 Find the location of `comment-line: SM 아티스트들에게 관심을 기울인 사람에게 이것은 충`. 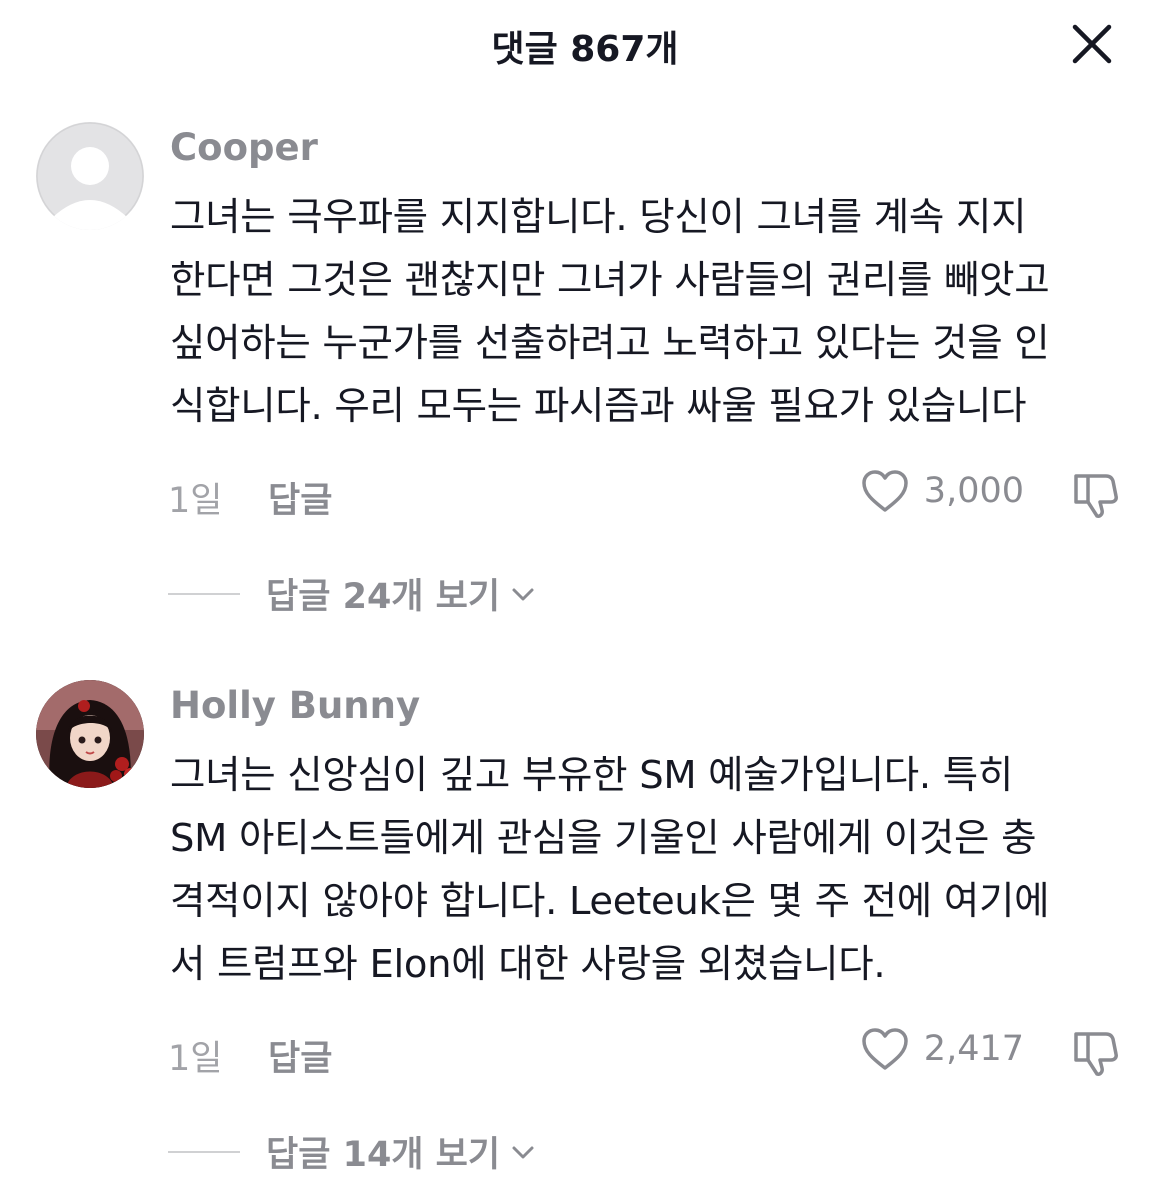

comment-line: SM 아티스트들에게 관심을 기울인 사람에게 이것은 충 is located at coordinates (603, 838).